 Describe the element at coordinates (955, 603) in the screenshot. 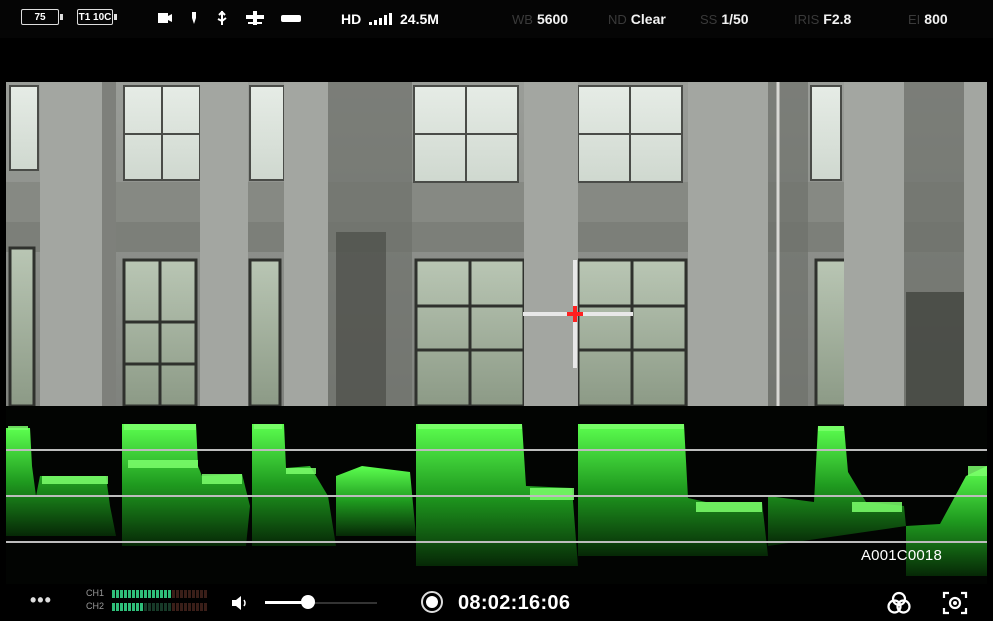

I see `focus-assist-icon` at that location.